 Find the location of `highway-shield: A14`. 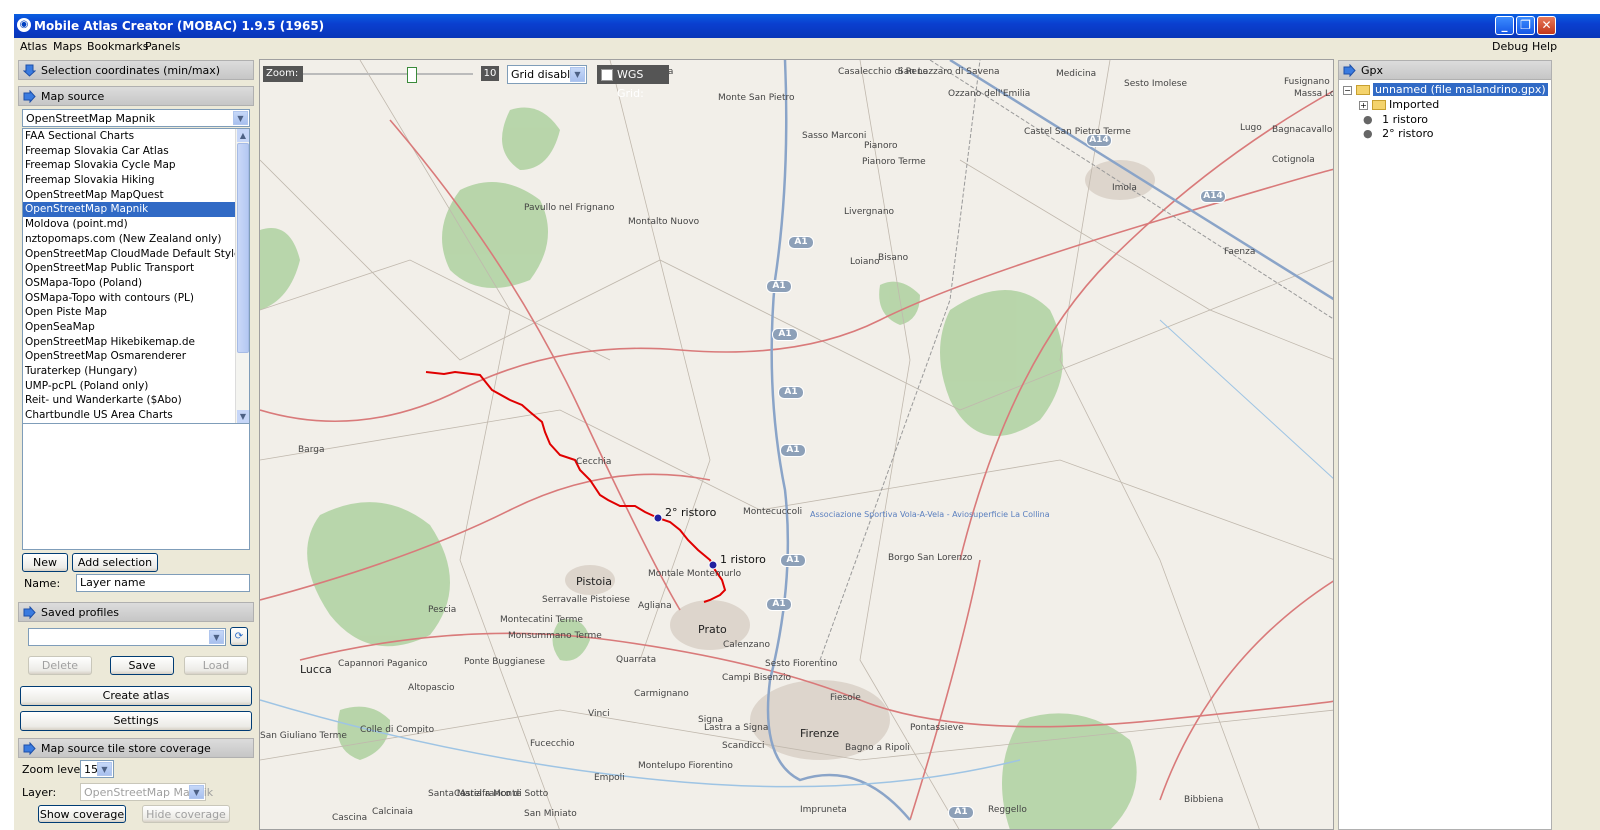

highway-shield: A14 is located at coordinates (1099, 140).